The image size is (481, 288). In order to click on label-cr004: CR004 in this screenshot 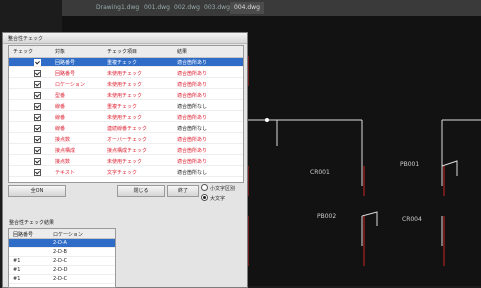, I will do `click(412, 219)`.